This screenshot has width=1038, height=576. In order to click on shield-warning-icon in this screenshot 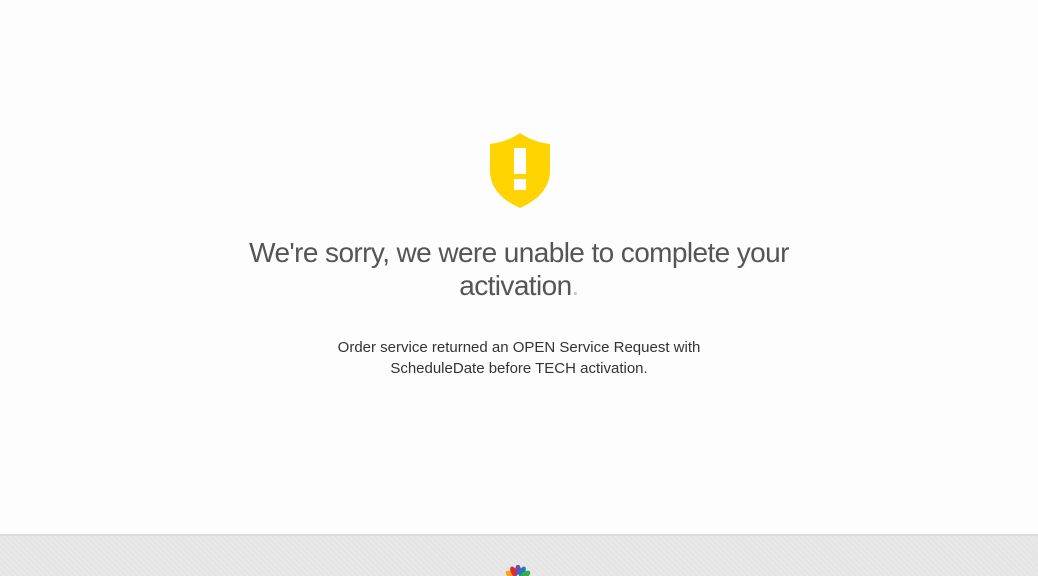, I will do `click(520, 170)`.